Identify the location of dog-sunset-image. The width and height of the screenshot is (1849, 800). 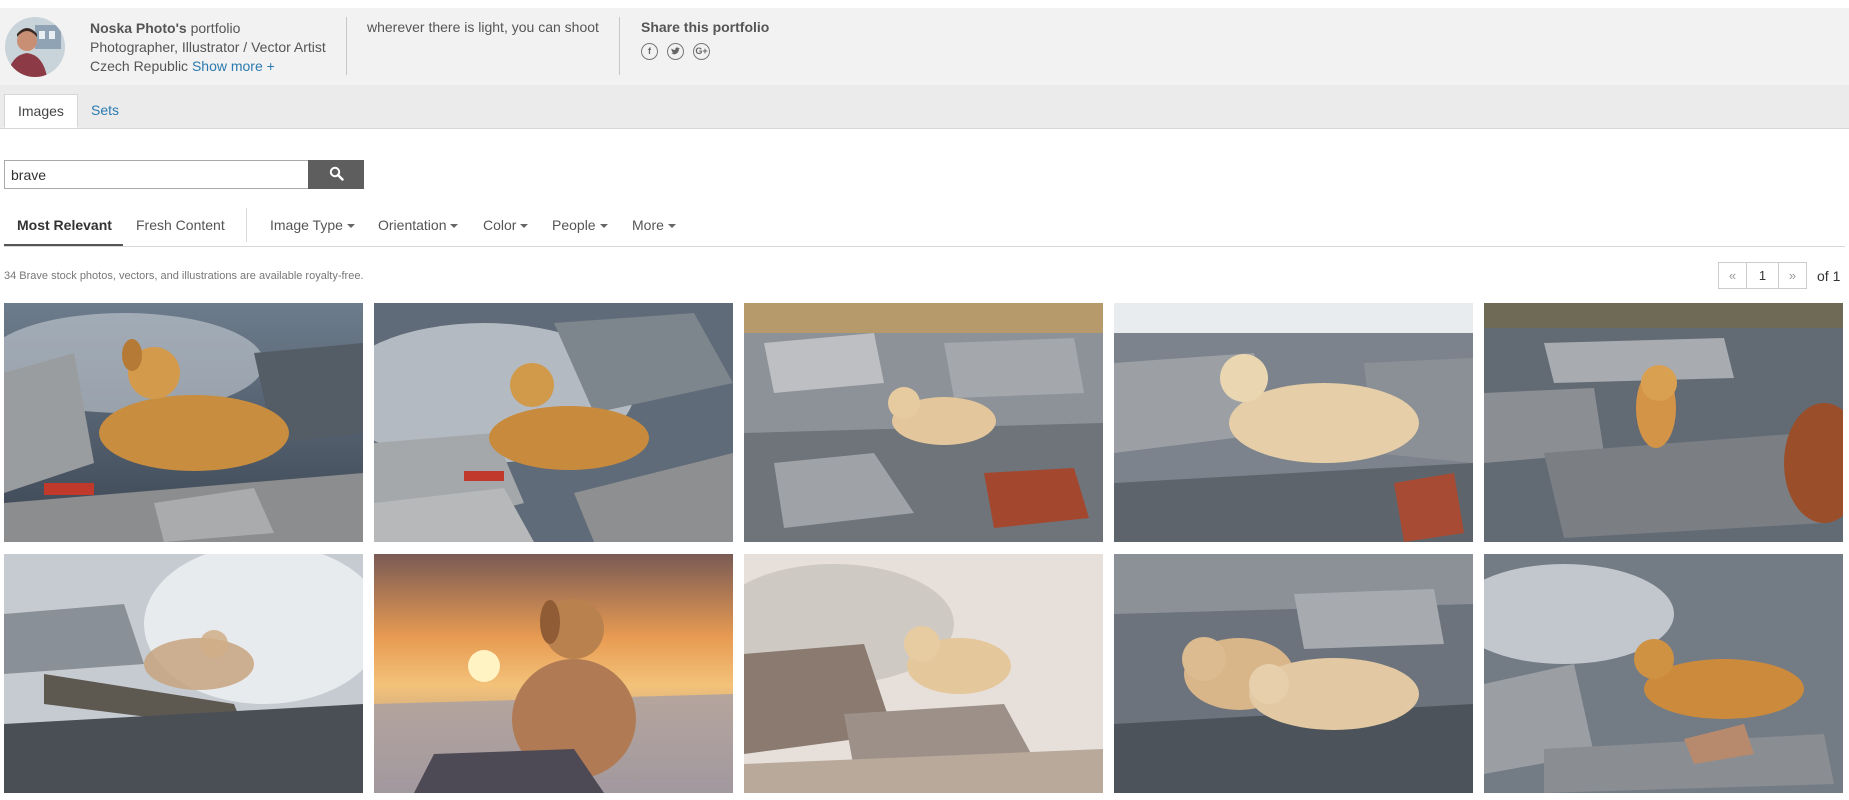
(553, 673).